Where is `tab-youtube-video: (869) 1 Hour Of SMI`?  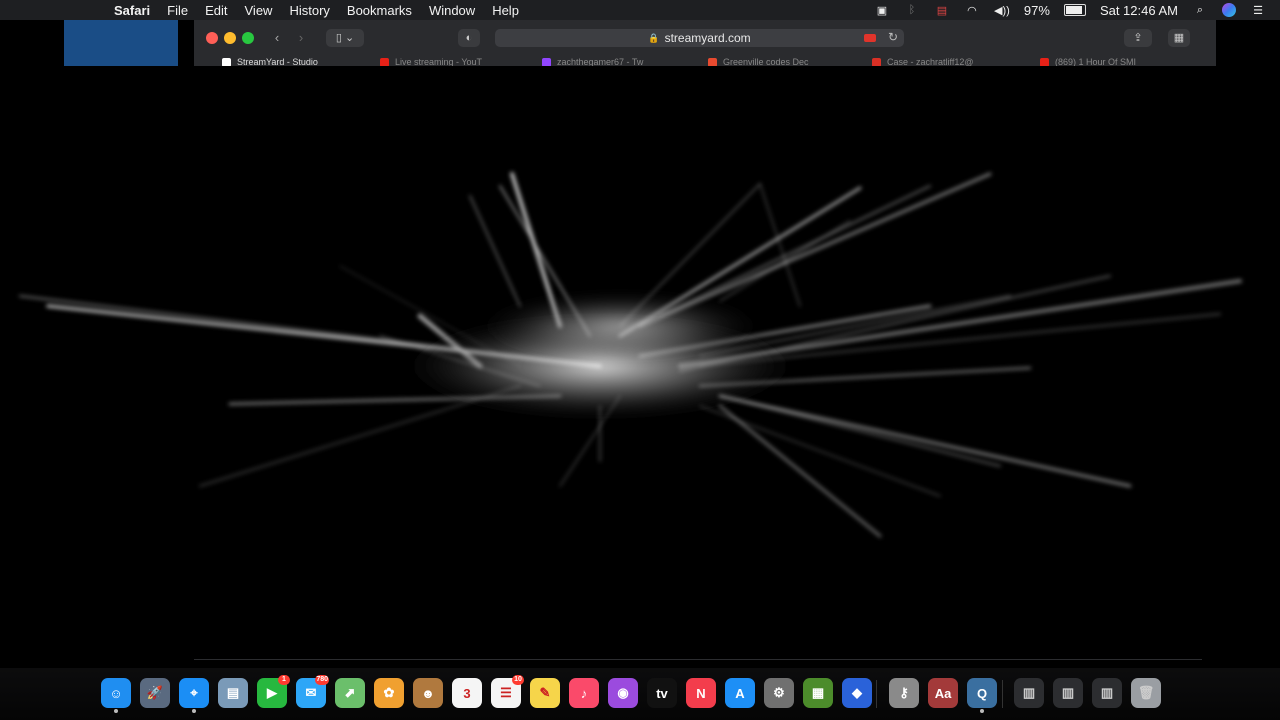 tab-youtube-video: (869) 1 Hour Of SMI is located at coordinates (1105, 61).